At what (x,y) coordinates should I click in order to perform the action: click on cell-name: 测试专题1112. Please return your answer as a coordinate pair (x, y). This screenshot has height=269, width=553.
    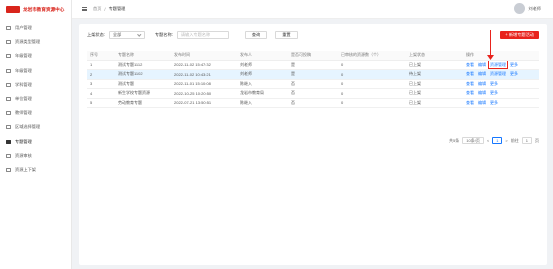
    Looking at the image, I should click on (143, 65).